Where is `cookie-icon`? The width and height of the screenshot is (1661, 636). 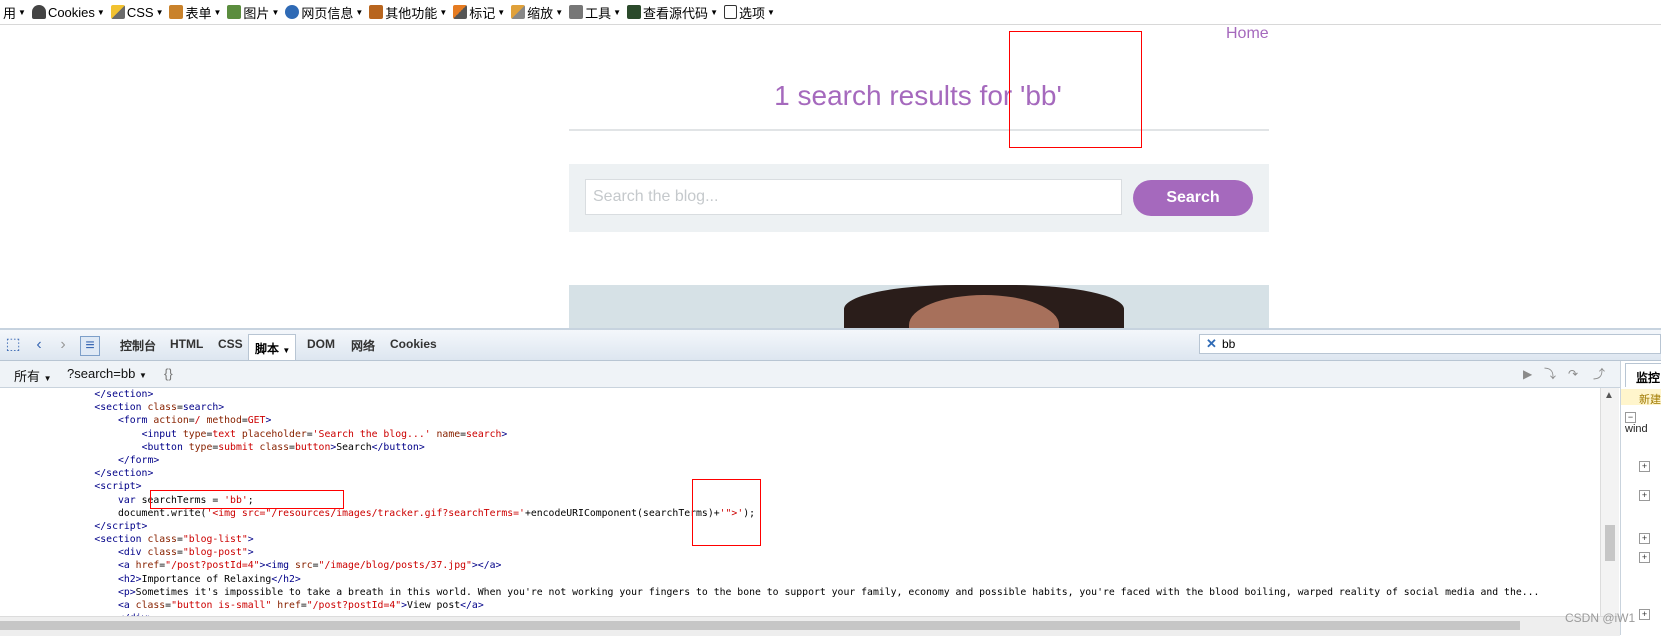 cookie-icon is located at coordinates (38, 12).